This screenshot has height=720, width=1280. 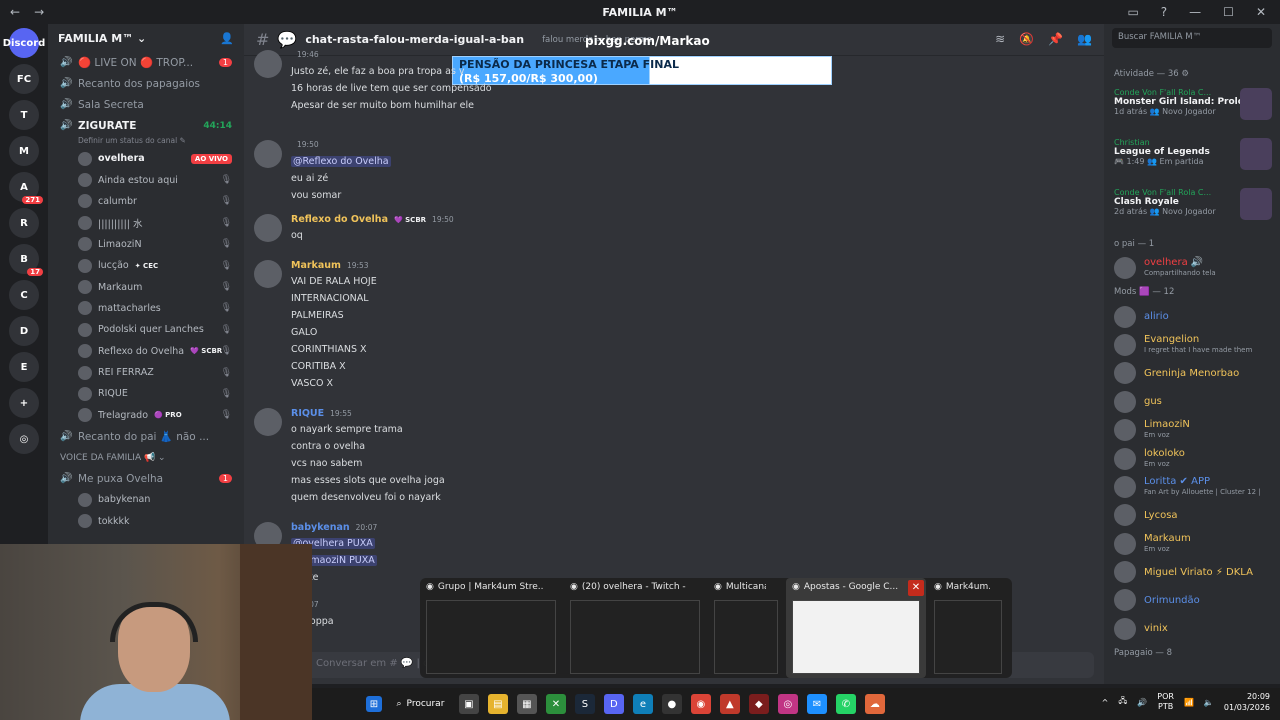 What do you see at coordinates (1192, 544) in the screenshot?
I see `member-item: Markaum Em voz` at bounding box center [1192, 544].